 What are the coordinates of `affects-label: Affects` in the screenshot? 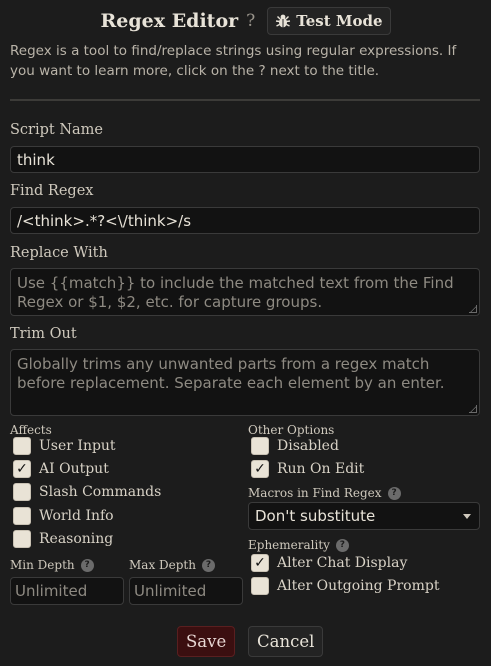 It's located at (31, 430).